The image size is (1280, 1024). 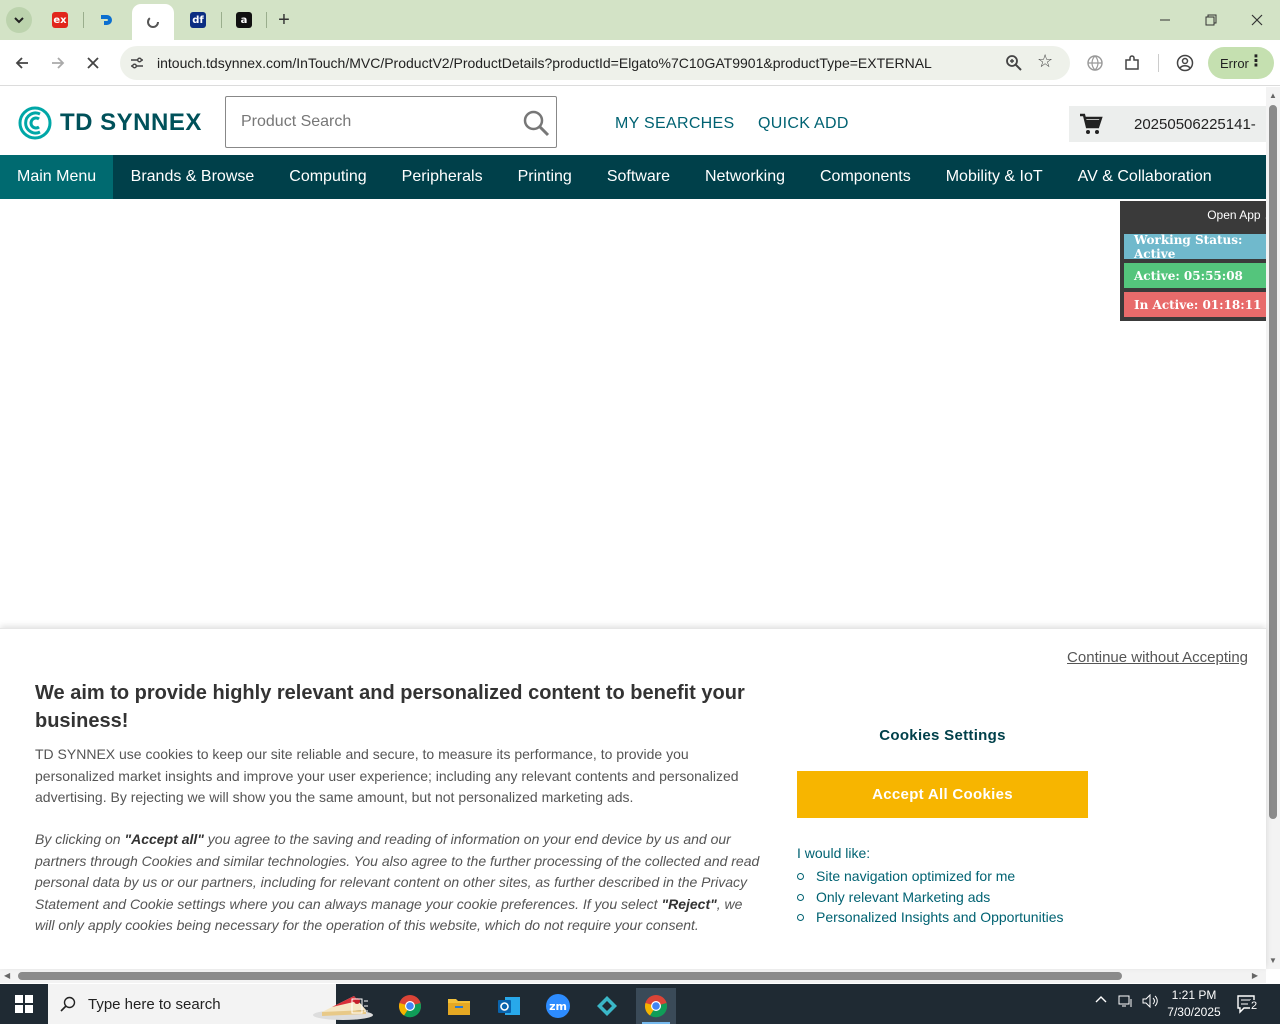 I want to click on start-button, so click(x=24, y=1004).